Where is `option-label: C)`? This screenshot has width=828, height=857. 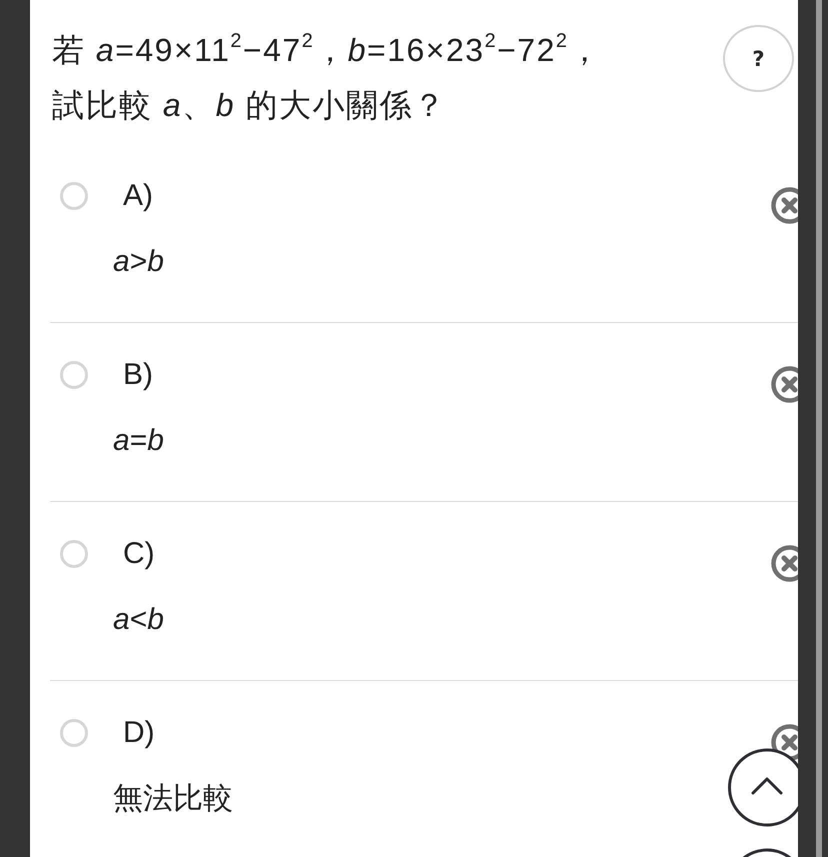 option-label: C) is located at coordinates (139, 554).